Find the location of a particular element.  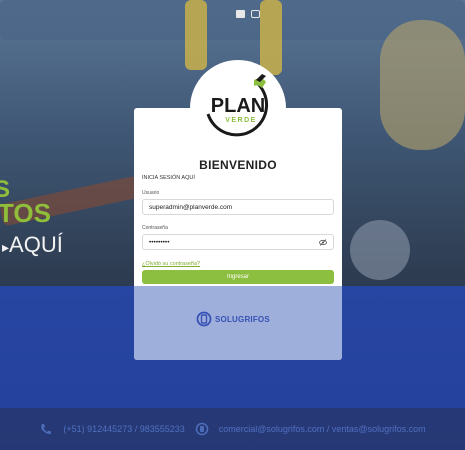

forgot-password-link: ¿Olvidó su contraseña? is located at coordinates (171, 264).